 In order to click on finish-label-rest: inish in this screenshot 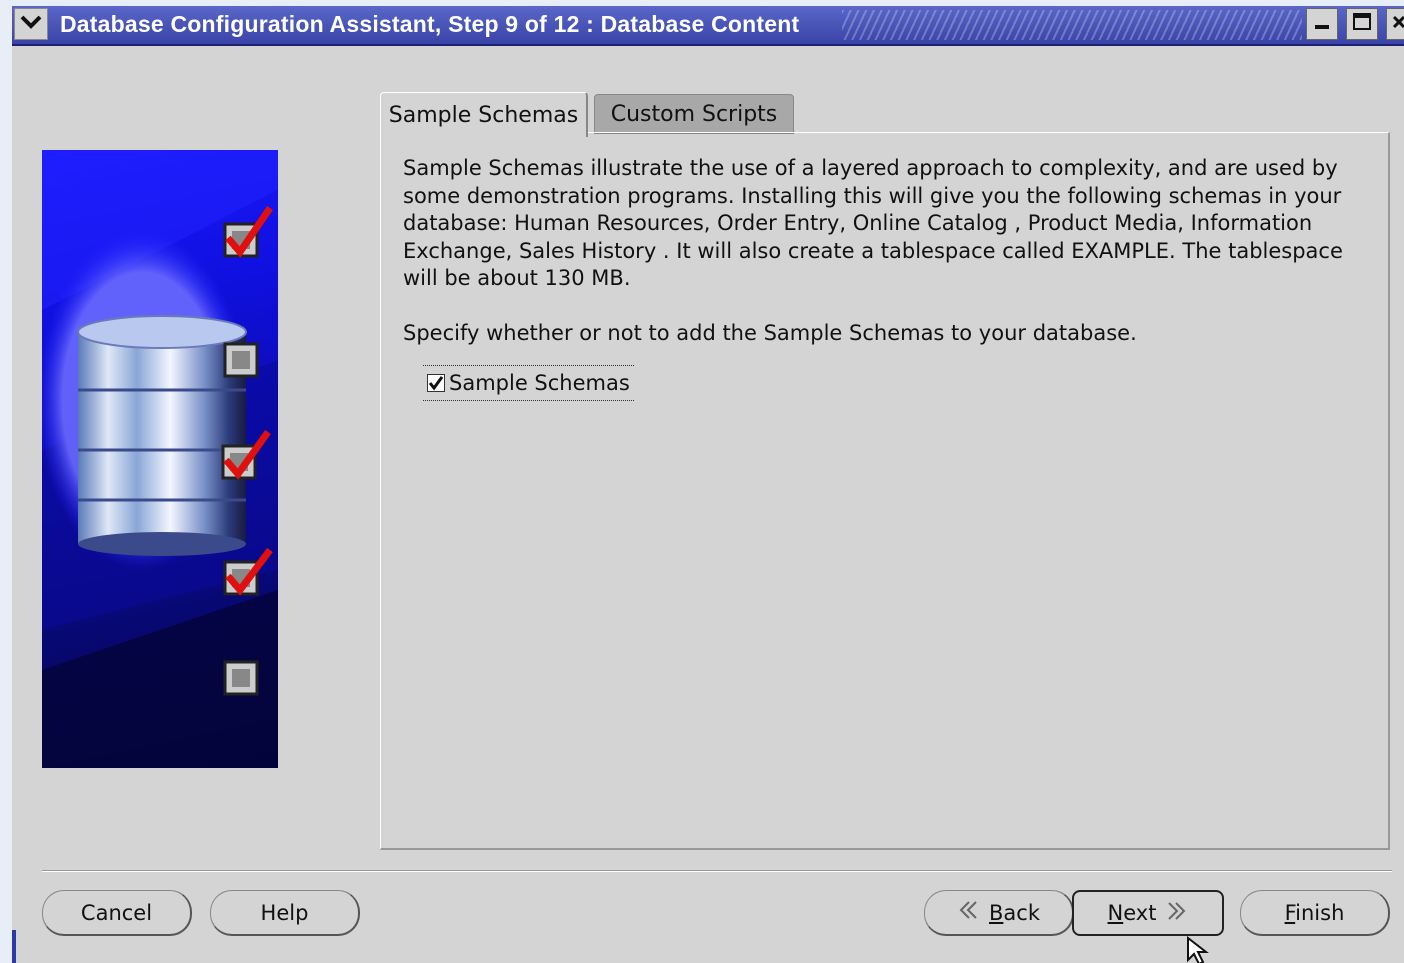, I will do `click(1320, 912)`.